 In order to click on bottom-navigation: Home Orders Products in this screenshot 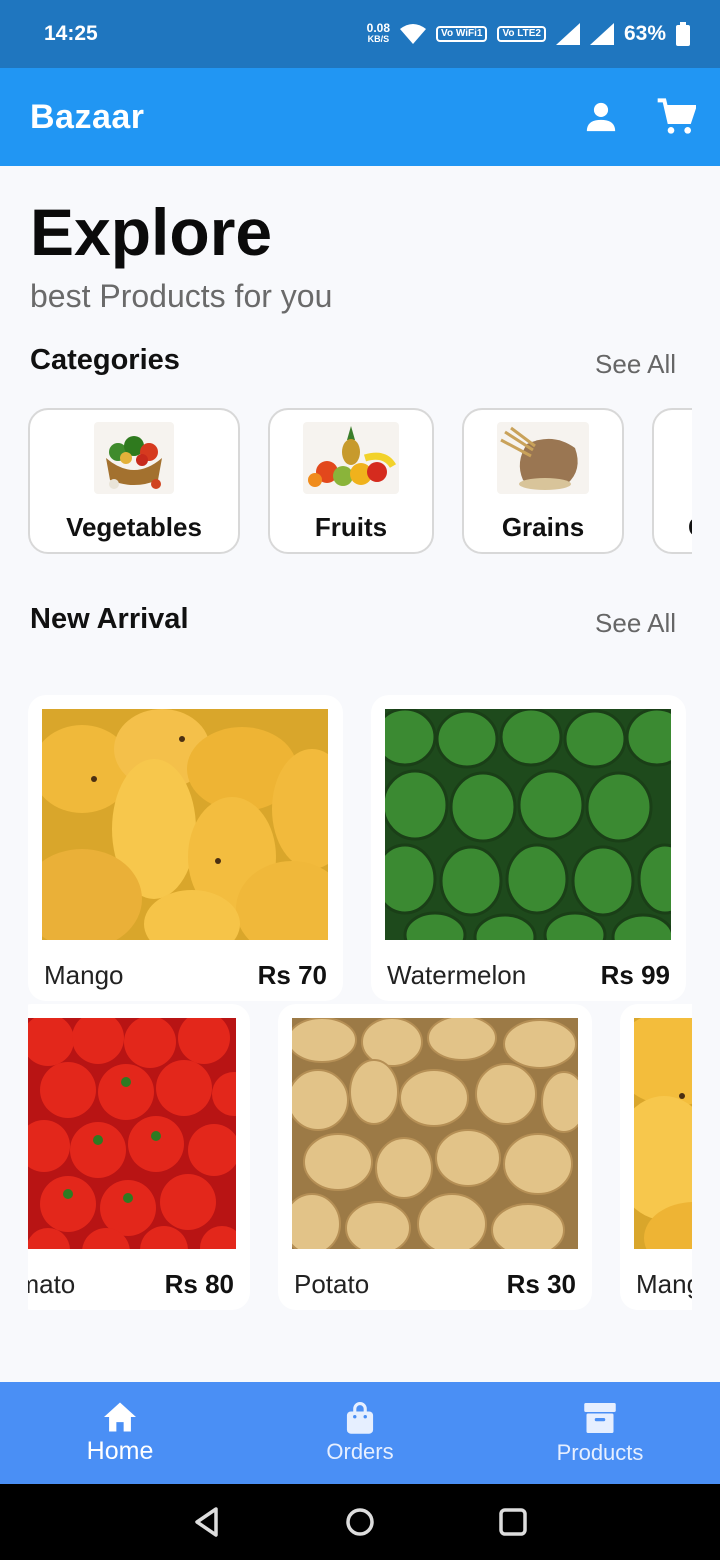, I will do `click(360, 1433)`.